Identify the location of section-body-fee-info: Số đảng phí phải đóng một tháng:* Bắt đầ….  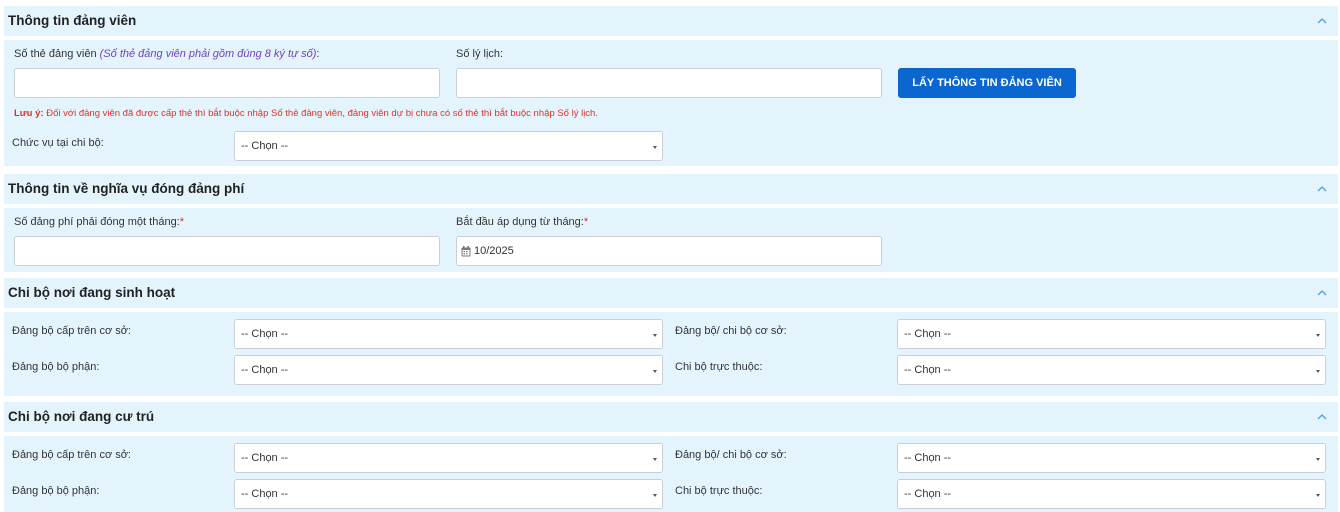
(671, 240).